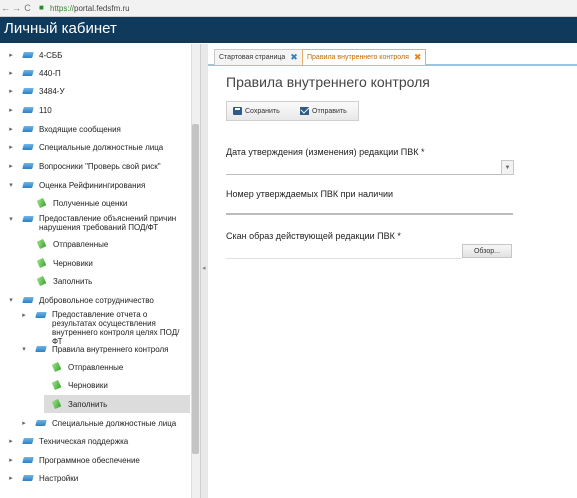 This screenshot has width=577, height=498. What do you see at coordinates (41, 7) in the screenshot?
I see `lock-icon: ■` at bounding box center [41, 7].